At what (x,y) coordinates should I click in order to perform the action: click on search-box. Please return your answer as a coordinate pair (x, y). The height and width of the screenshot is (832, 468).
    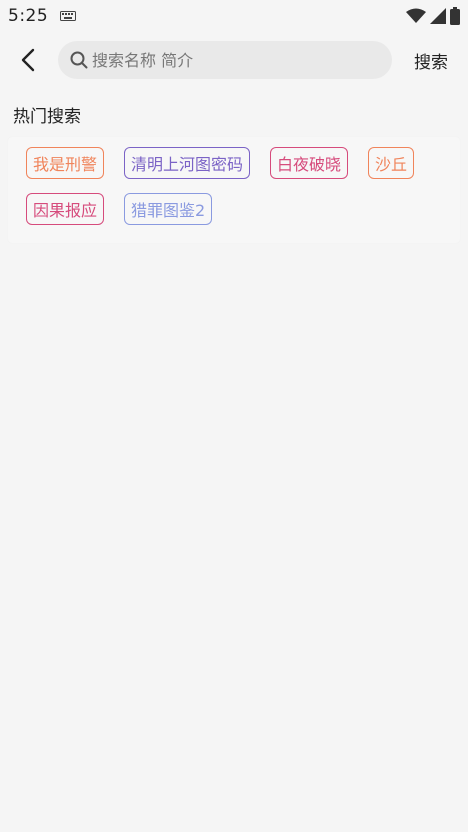
    Looking at the image, I should click on (225, 60).